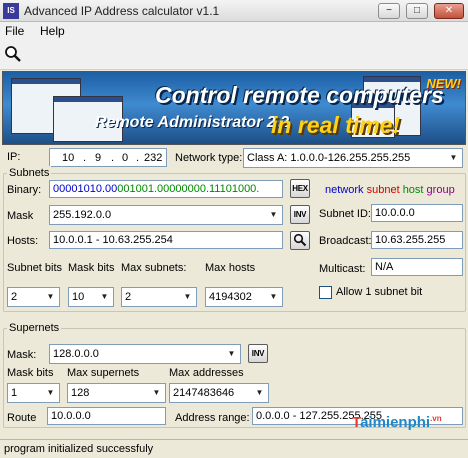  I want to click on max-hosts-label: Max hosts, so click(230, 268).